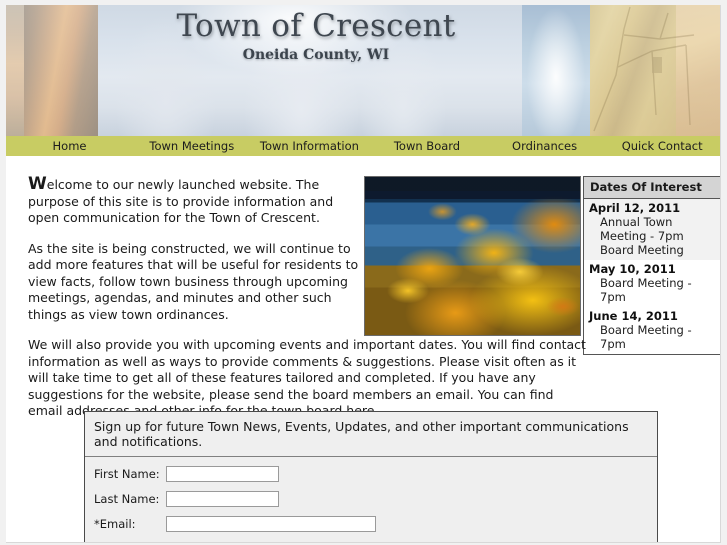  What do you see at coordinates (545, 146) in the screenshot?
I see `nav-item-ordinances: Ordinances` at bounding box center [545, 146].